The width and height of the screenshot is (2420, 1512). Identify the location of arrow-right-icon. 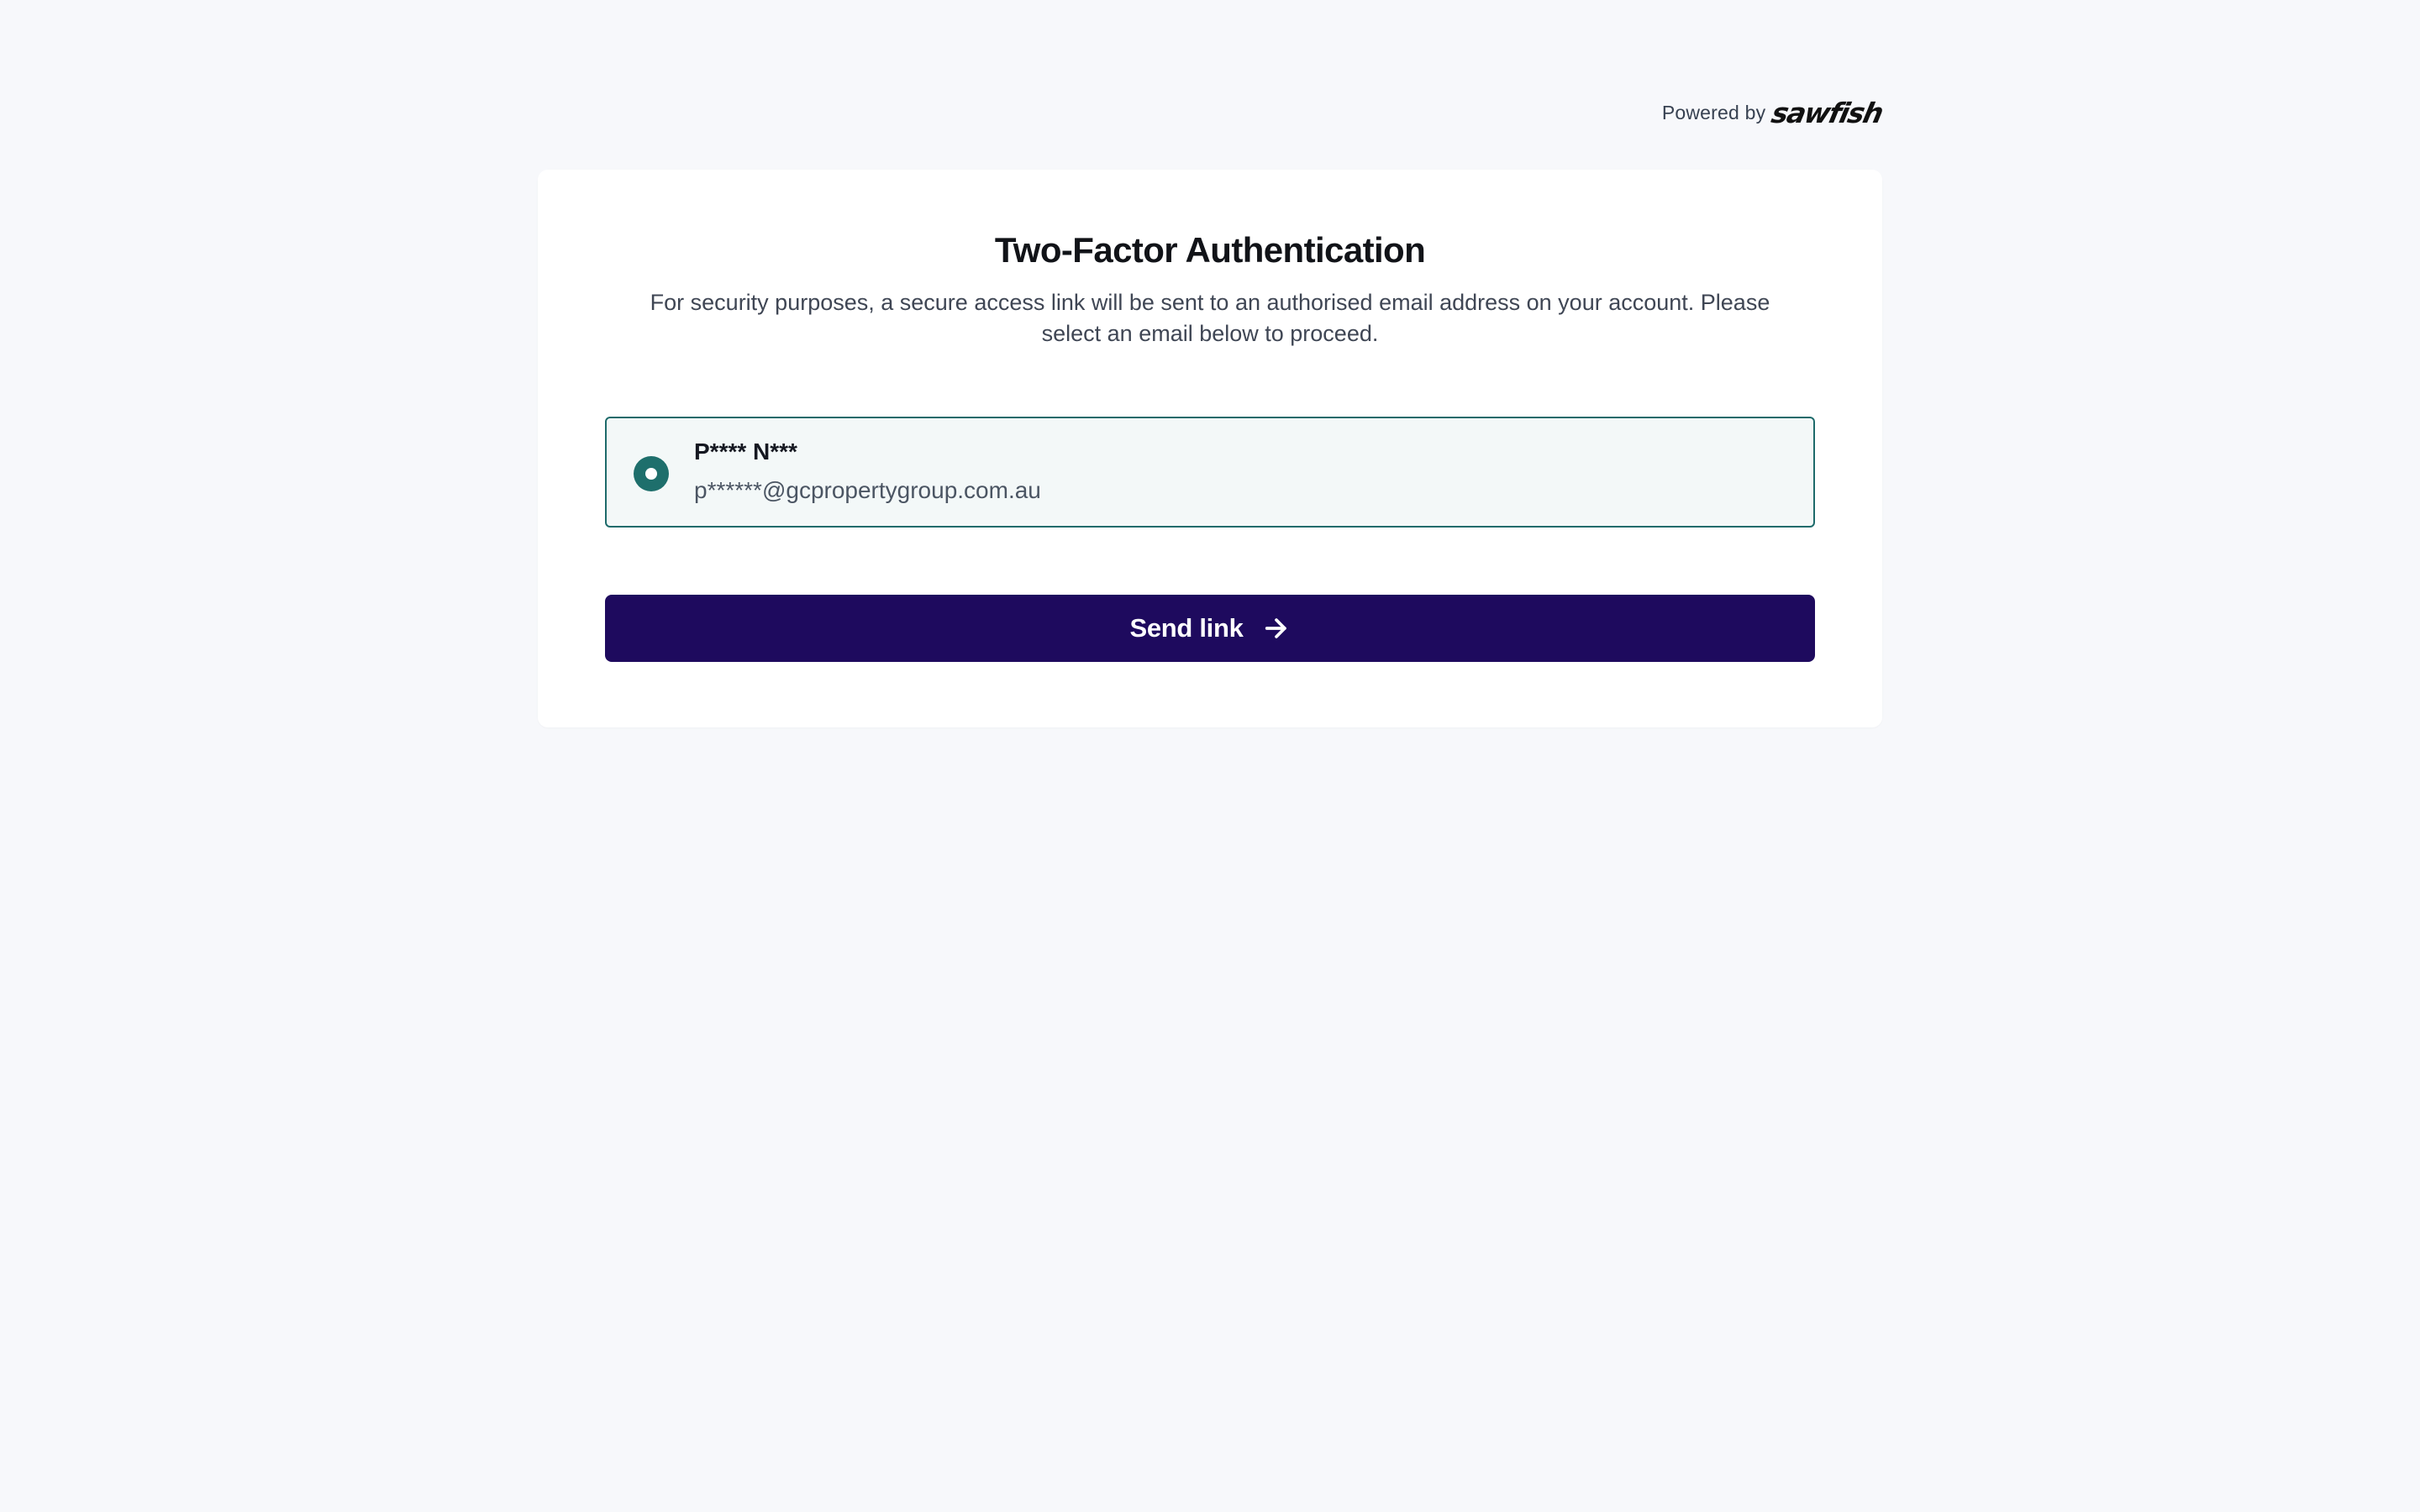
(1276, 628).